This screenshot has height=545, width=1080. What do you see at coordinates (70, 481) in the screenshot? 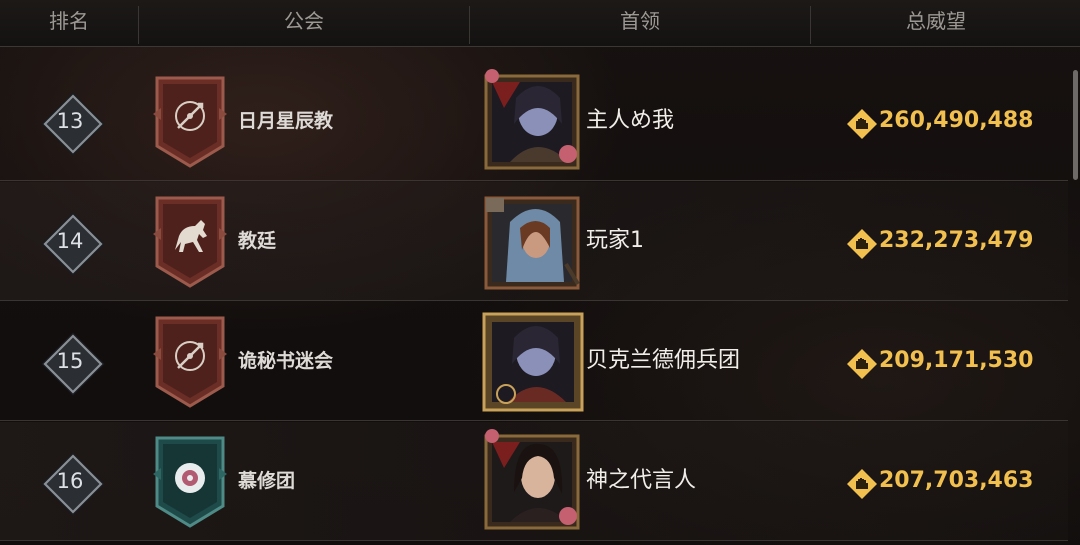
I see `rank-number: 16` at bounding box center [70, 481].